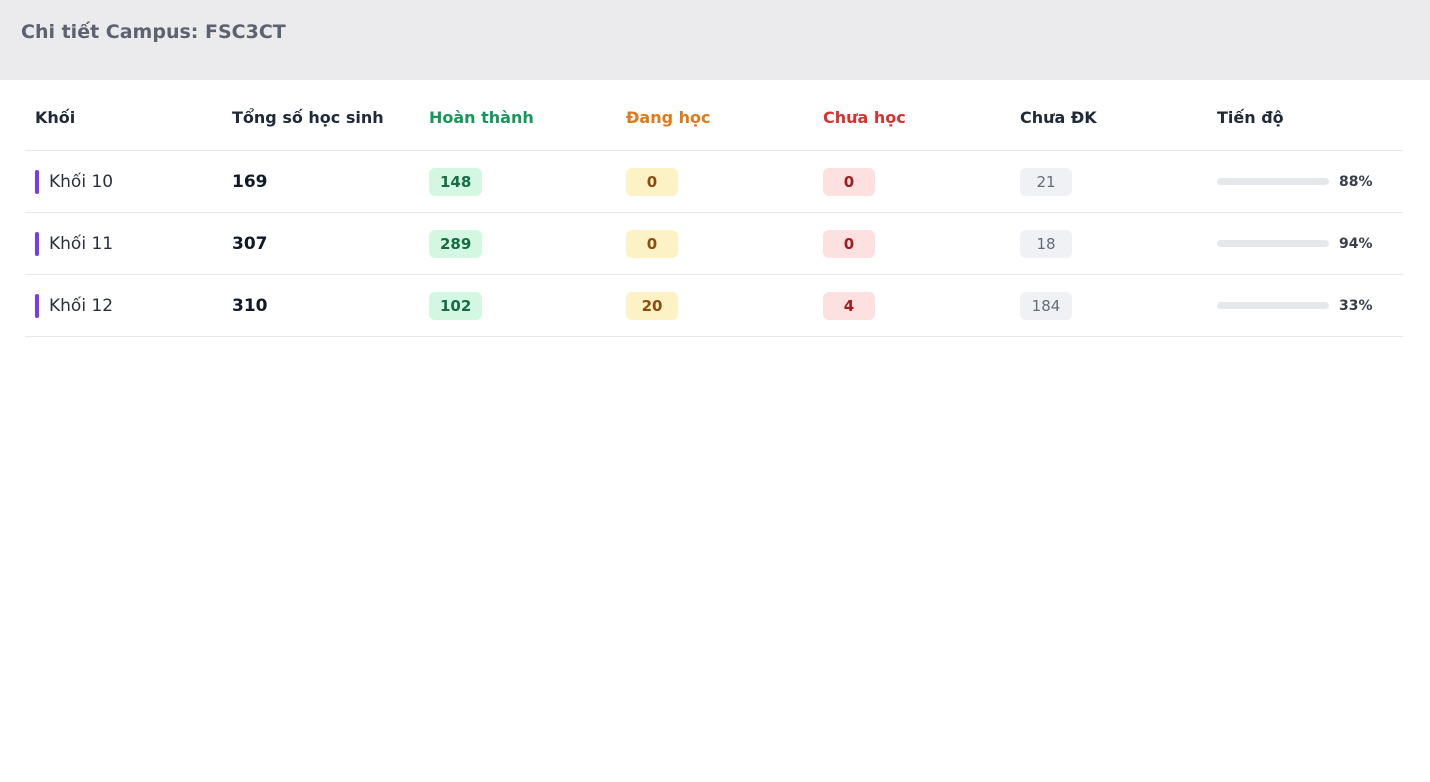 The height and width of the screenshot is (782, 1430). Describe the element at coordinates (250, 243) in the screenshot. I see `total-students: 307` at that location.